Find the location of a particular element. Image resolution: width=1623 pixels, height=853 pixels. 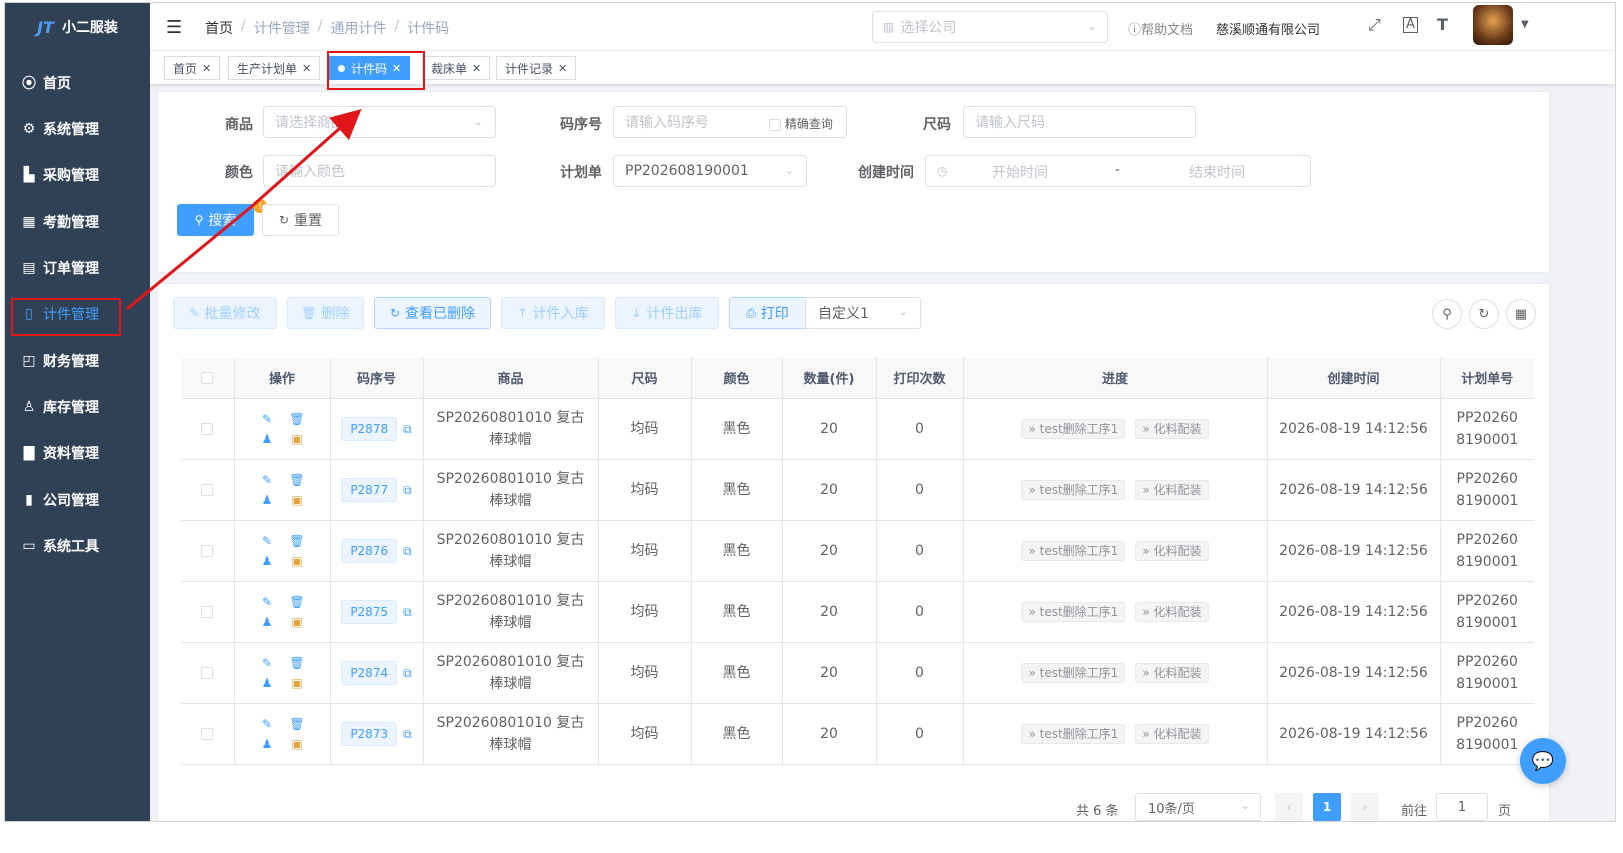

code-tag: P2878 is located at coordinates (369, 428).